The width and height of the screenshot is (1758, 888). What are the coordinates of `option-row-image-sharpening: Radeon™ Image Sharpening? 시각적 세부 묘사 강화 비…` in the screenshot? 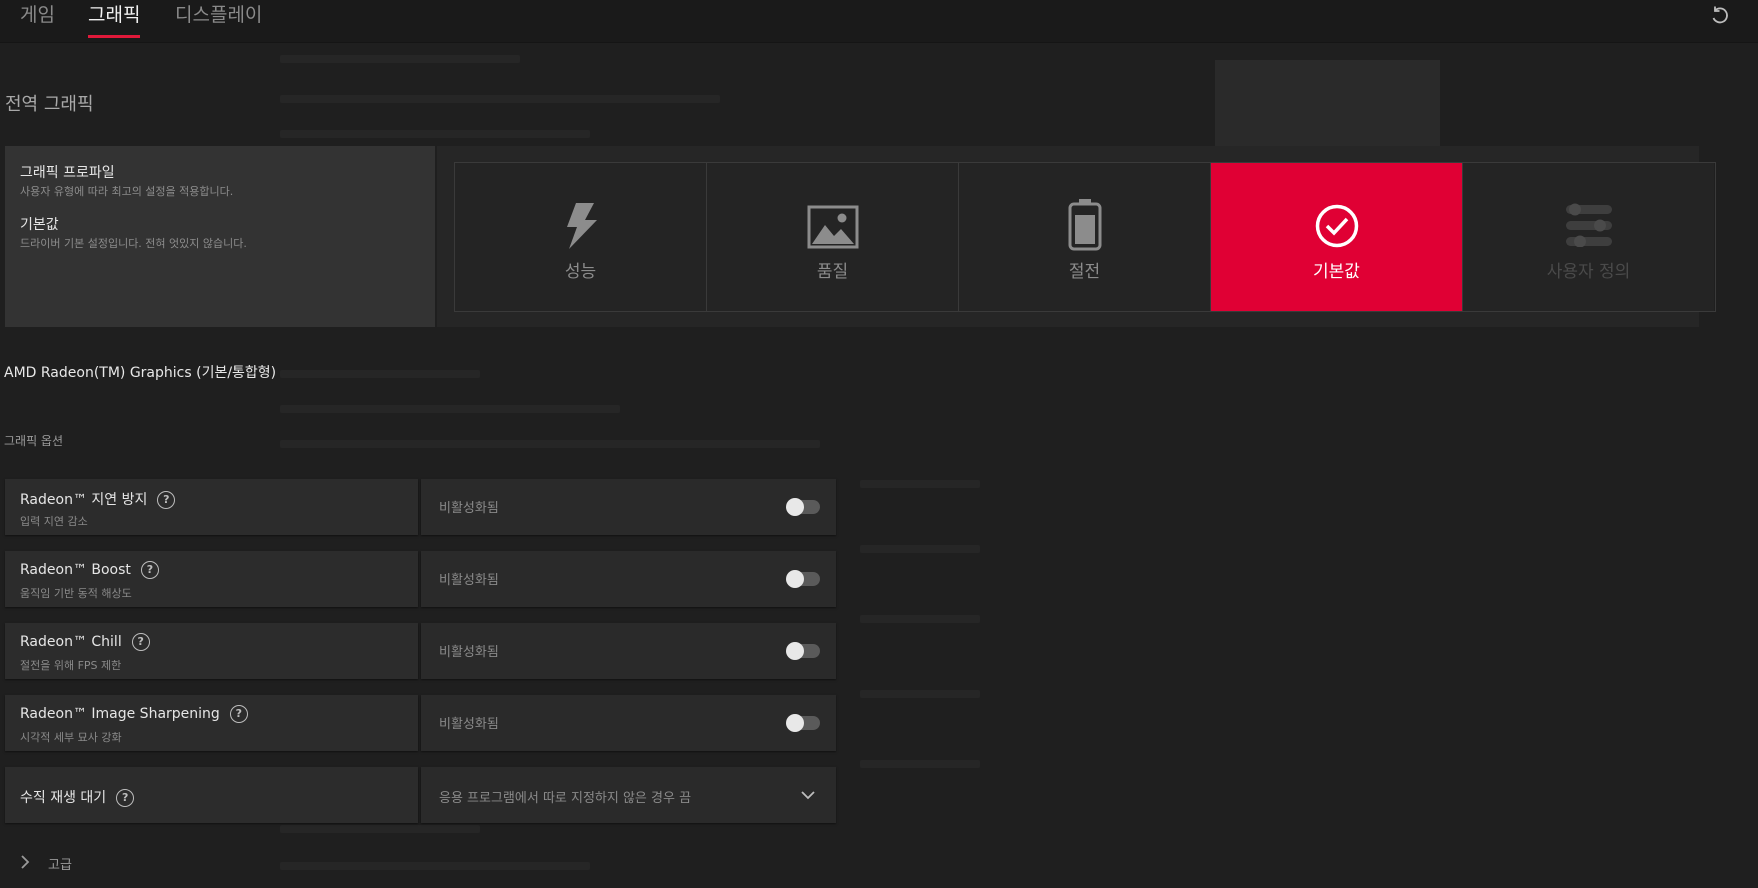 It's located at (420, 723).